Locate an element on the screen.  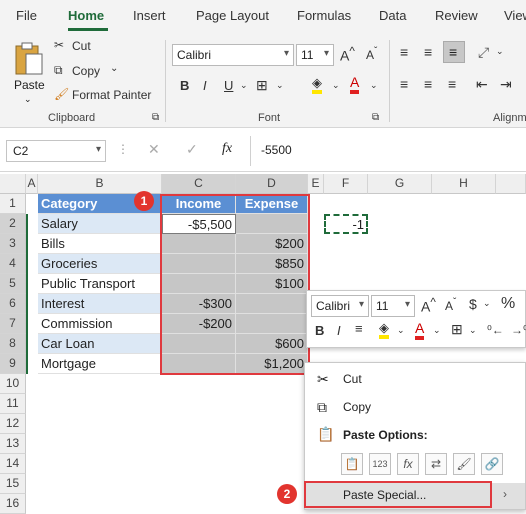
row-header: 9 is located at coordinates (13, 364).